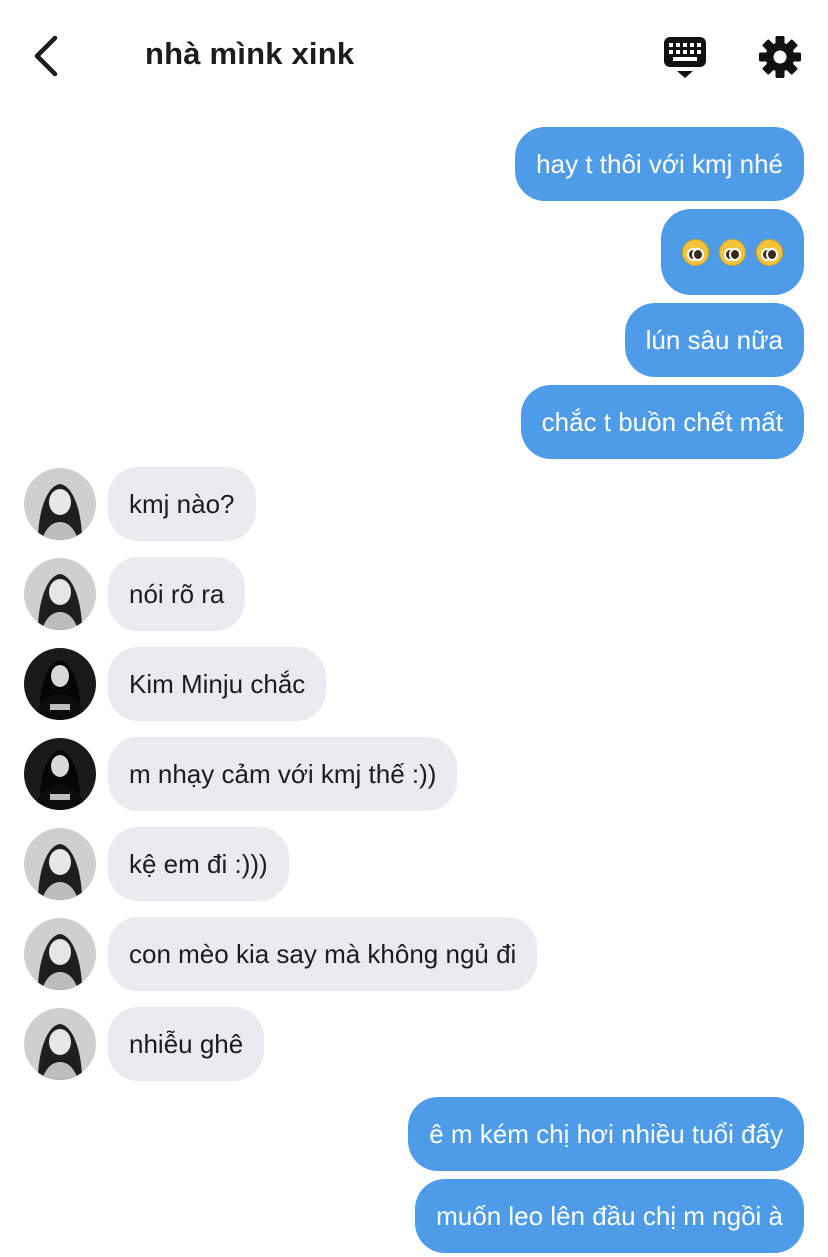 This screenshot has width=828, height=1257. I want to click on message-row: ê m kém chị hơi nhiều tuổi đấy, so click(414, 1134).